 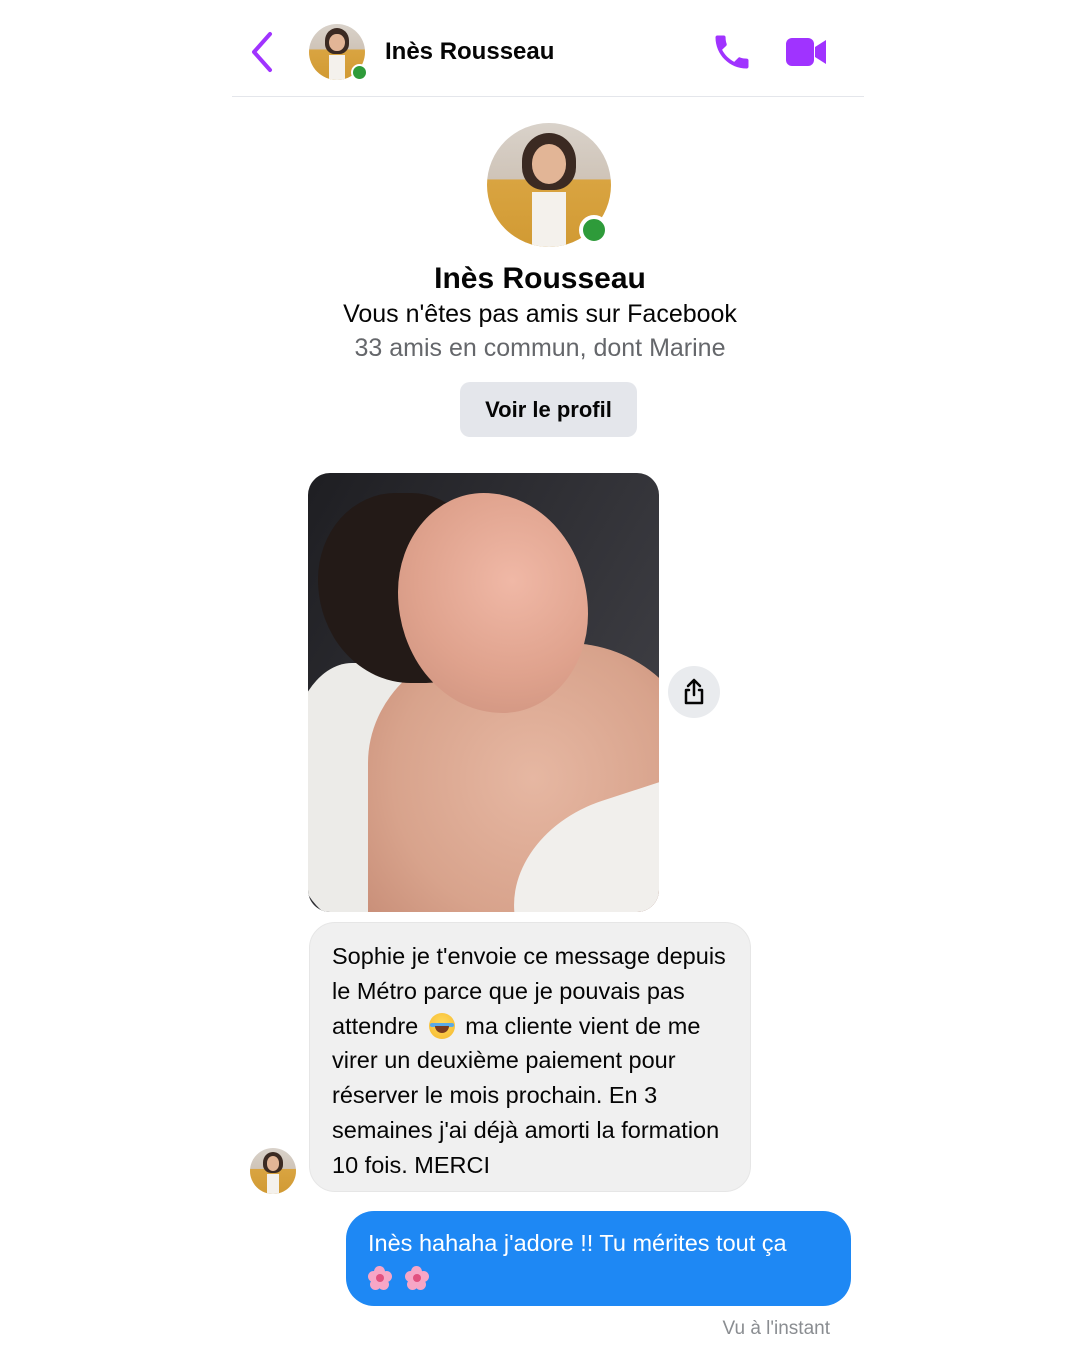 I want to click on share-button, so click(x=694, y=692).